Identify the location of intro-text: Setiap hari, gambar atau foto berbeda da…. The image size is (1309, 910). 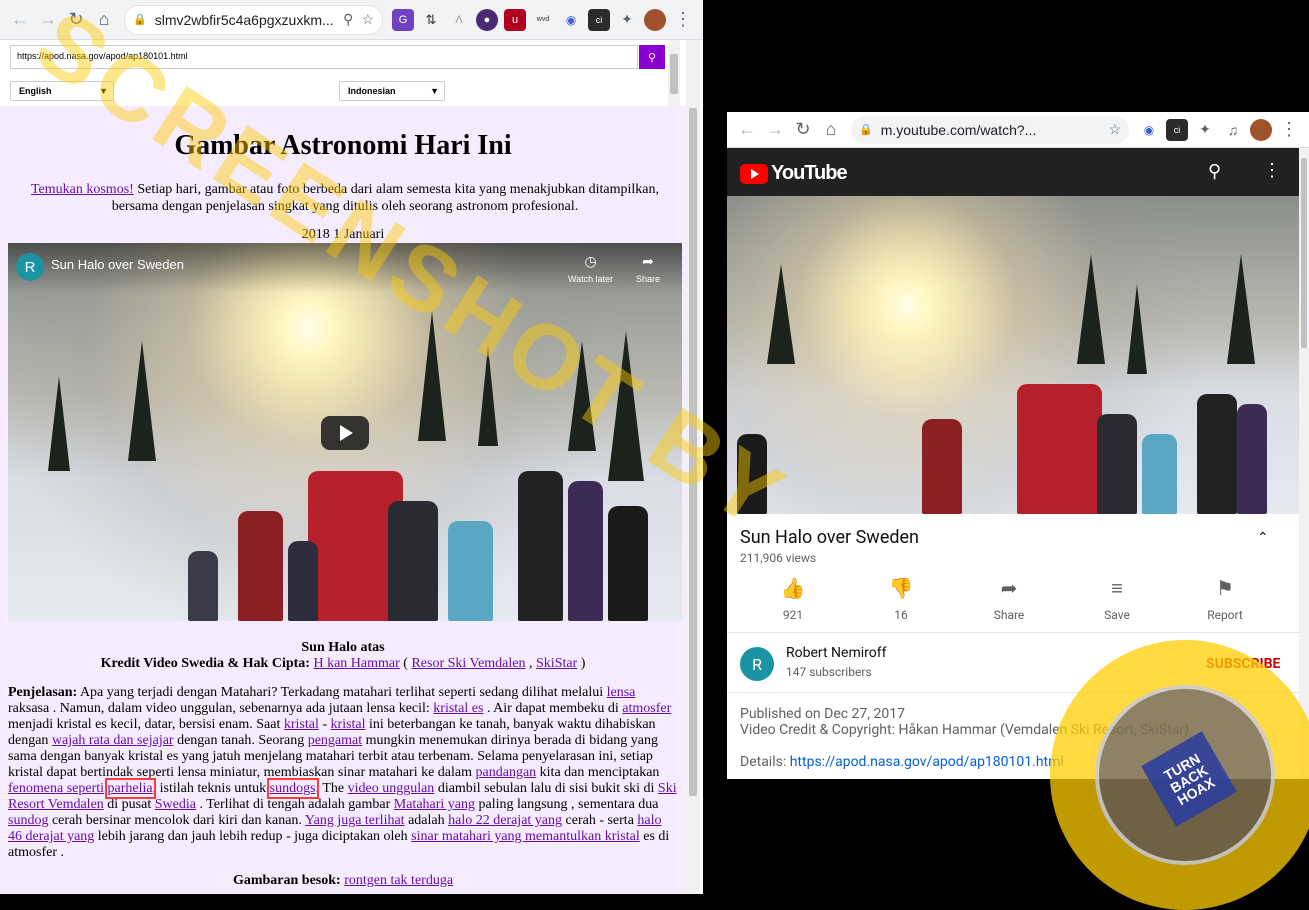
(385, 198).